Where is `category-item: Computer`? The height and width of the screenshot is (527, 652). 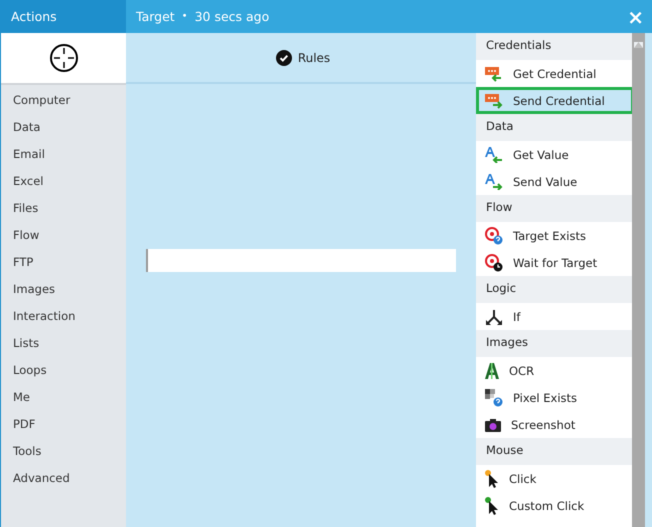
category-item: Computer is located at coordinates (63, 100).